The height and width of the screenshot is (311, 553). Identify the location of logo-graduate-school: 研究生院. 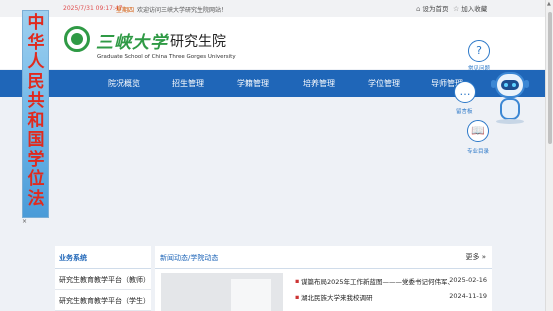
(198, 41).